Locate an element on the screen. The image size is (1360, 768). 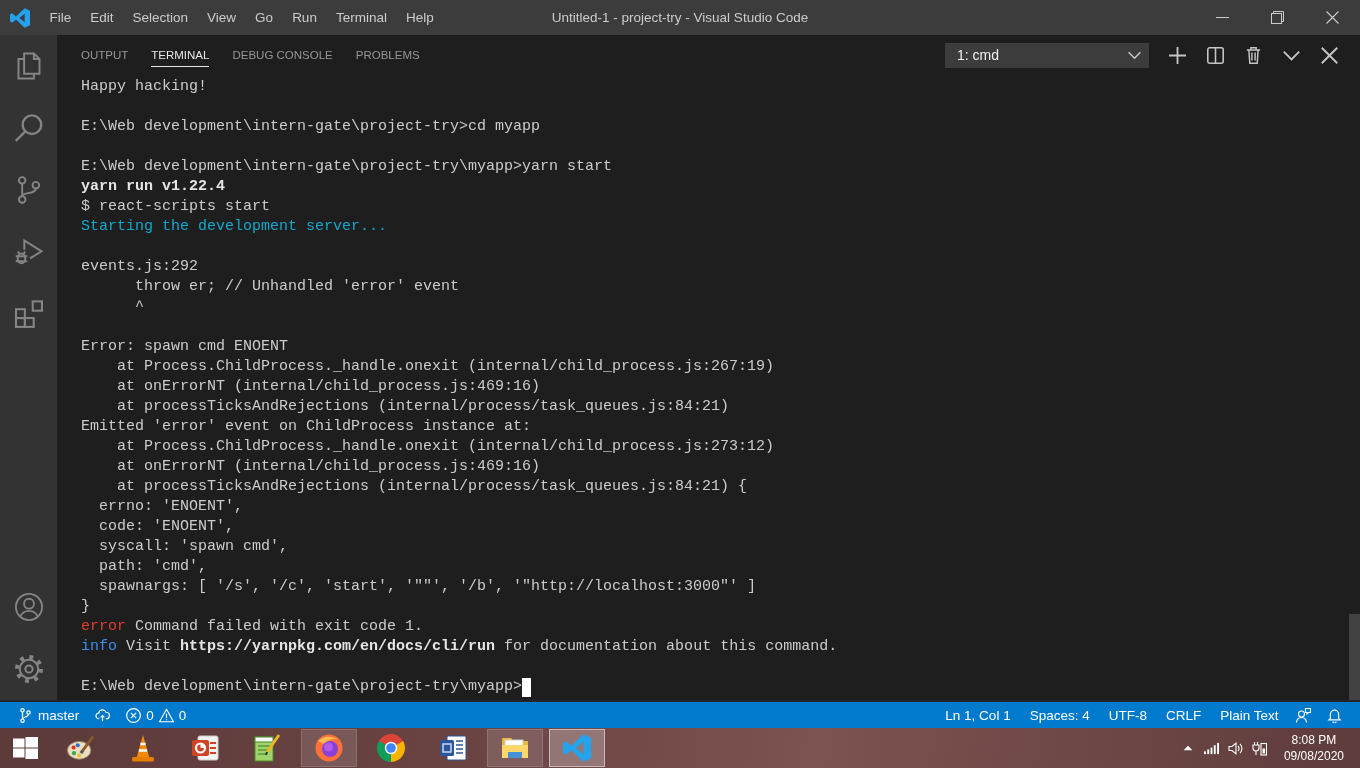
terminal-line: } is located at coordinates (85, 607).